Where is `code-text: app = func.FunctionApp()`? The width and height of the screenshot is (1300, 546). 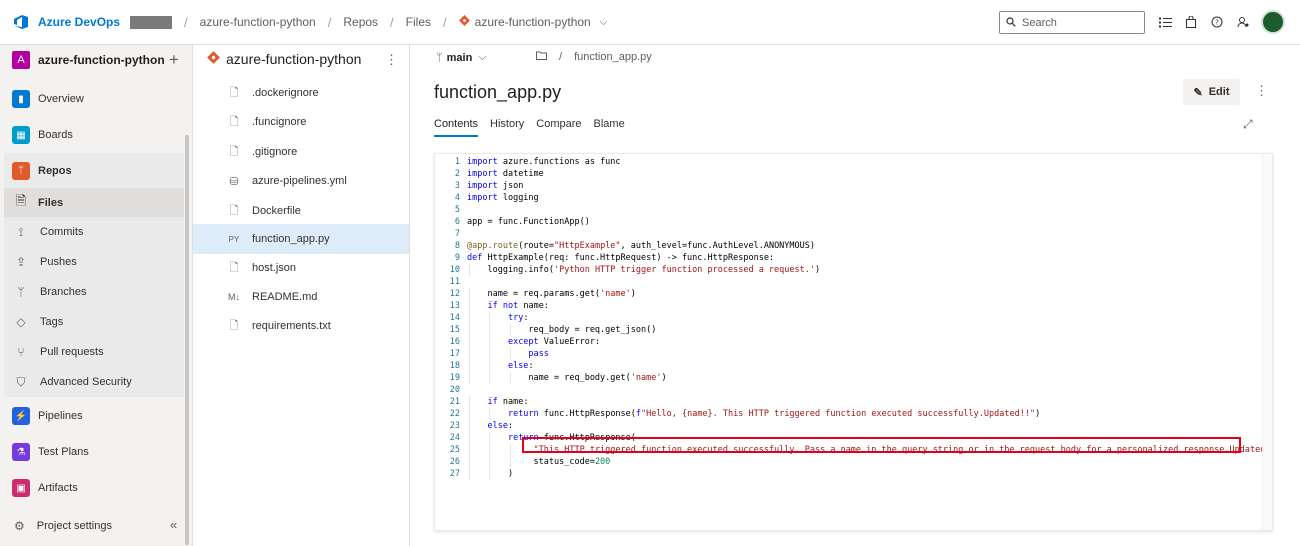 code-text: app = func.FunctionApp() is located at coordinates (528, 222).